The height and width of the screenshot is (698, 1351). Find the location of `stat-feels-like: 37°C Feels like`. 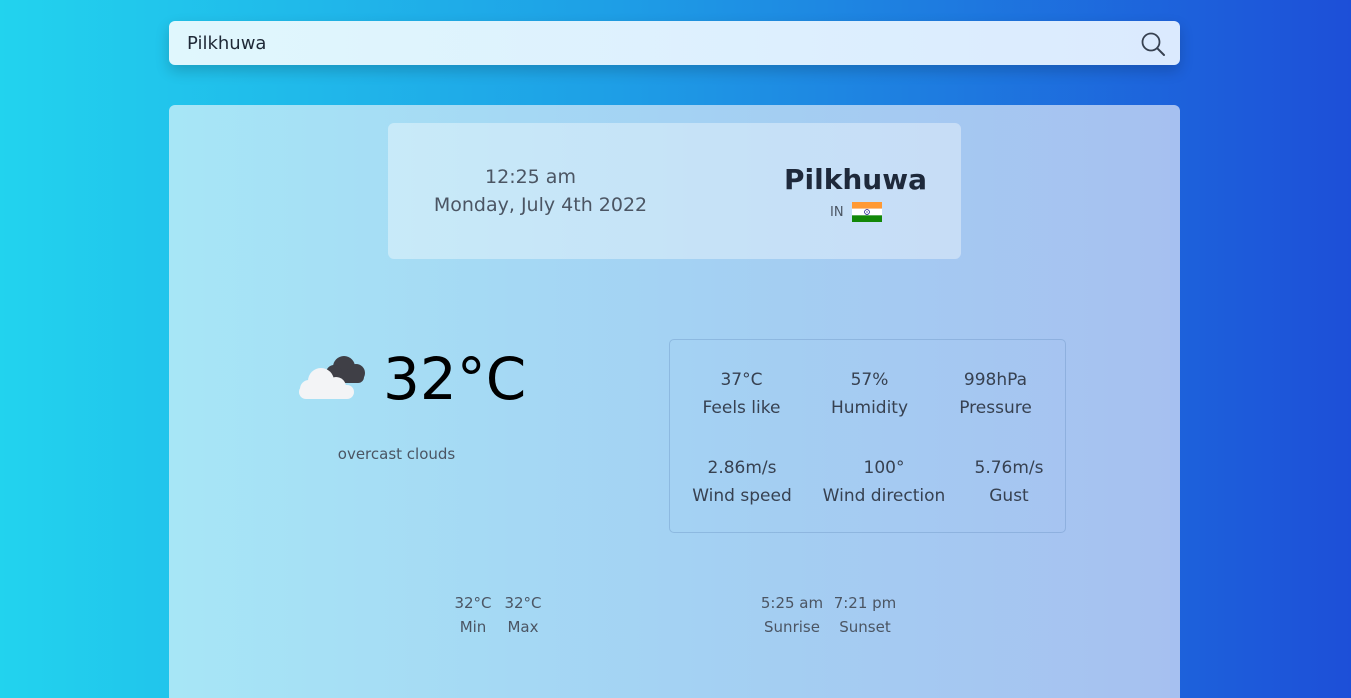

stat-feels-like: 37°C Feels like is located at coordinates (741, 394).